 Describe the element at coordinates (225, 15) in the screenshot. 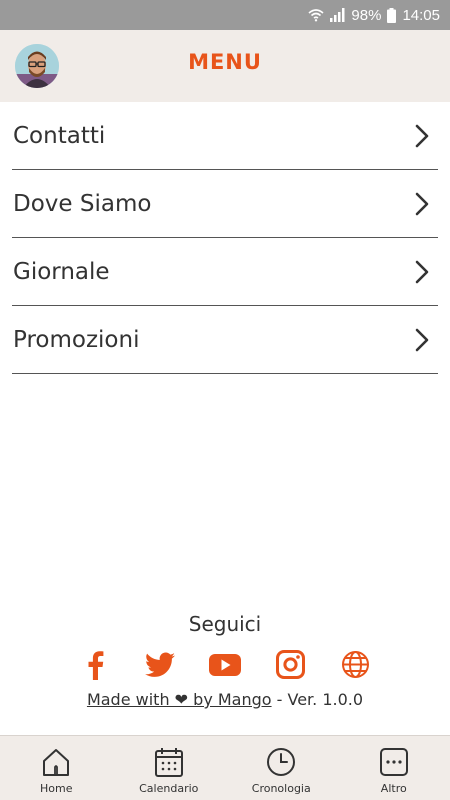

I see `status-bar: 98% 14:05` at that location.